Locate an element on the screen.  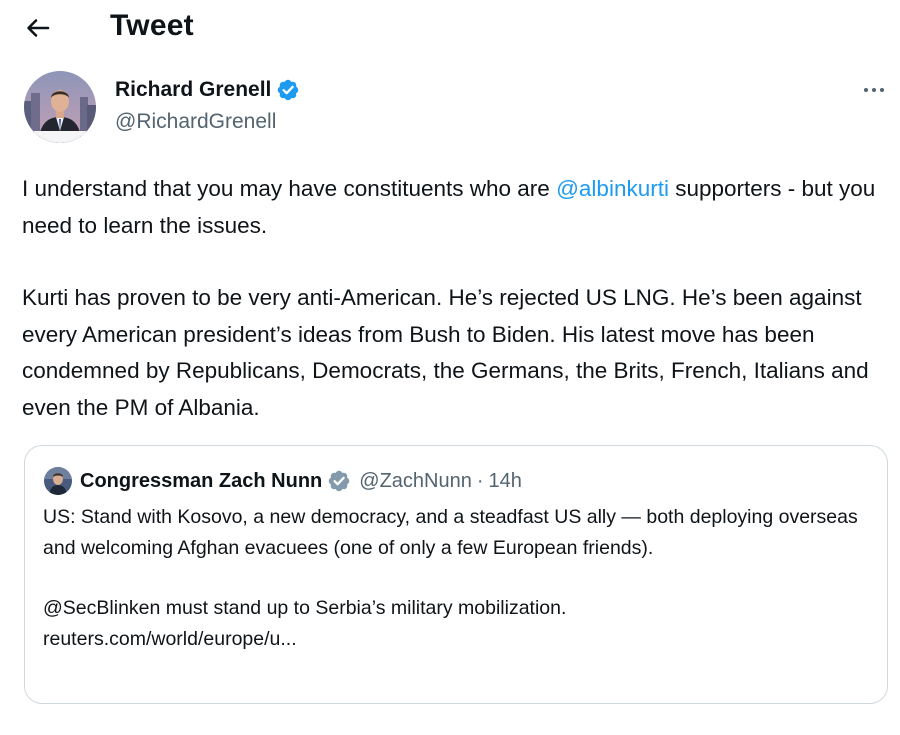
mention-link: @albinkurti is located at coordinates (612, 188).